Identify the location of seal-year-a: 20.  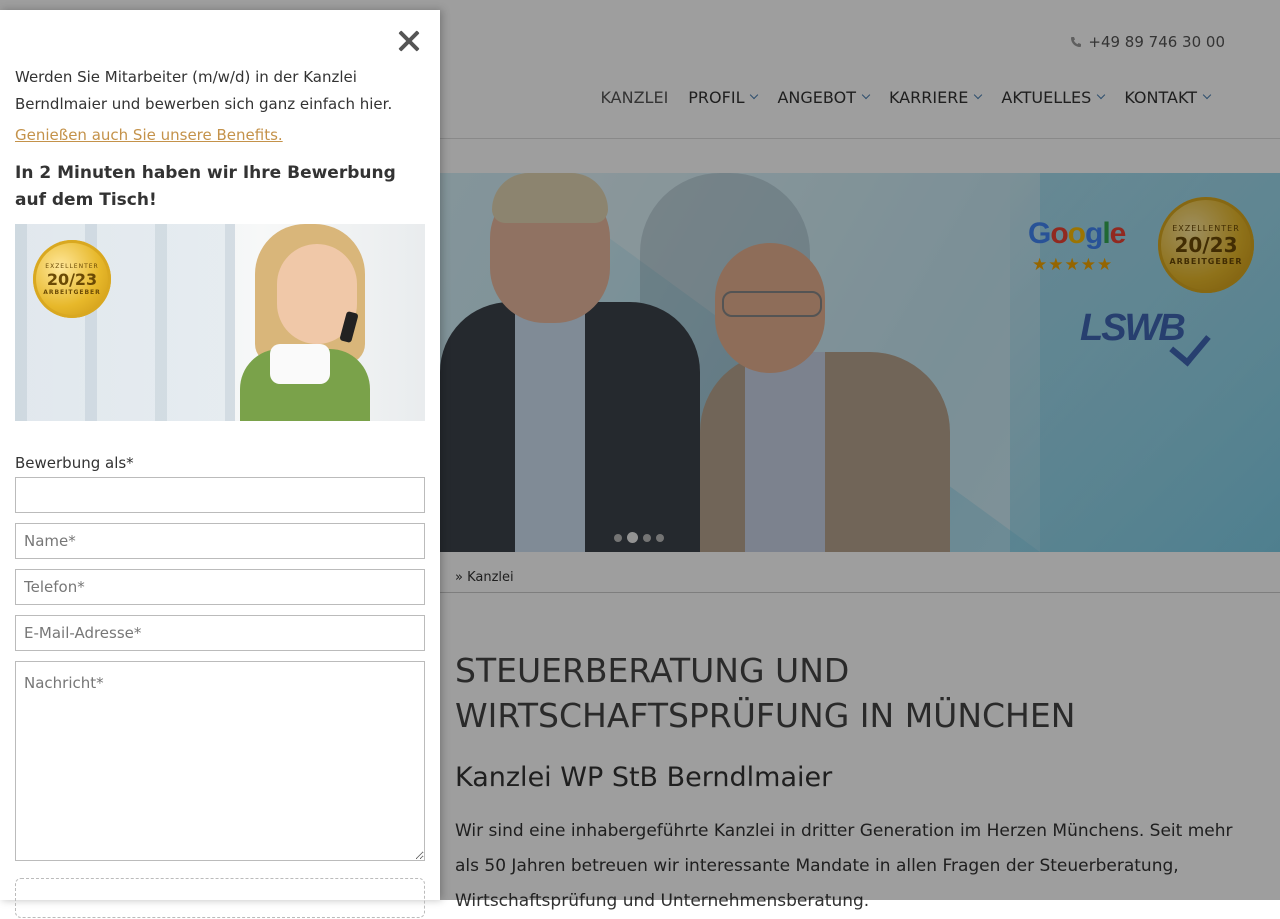
(58, 279).